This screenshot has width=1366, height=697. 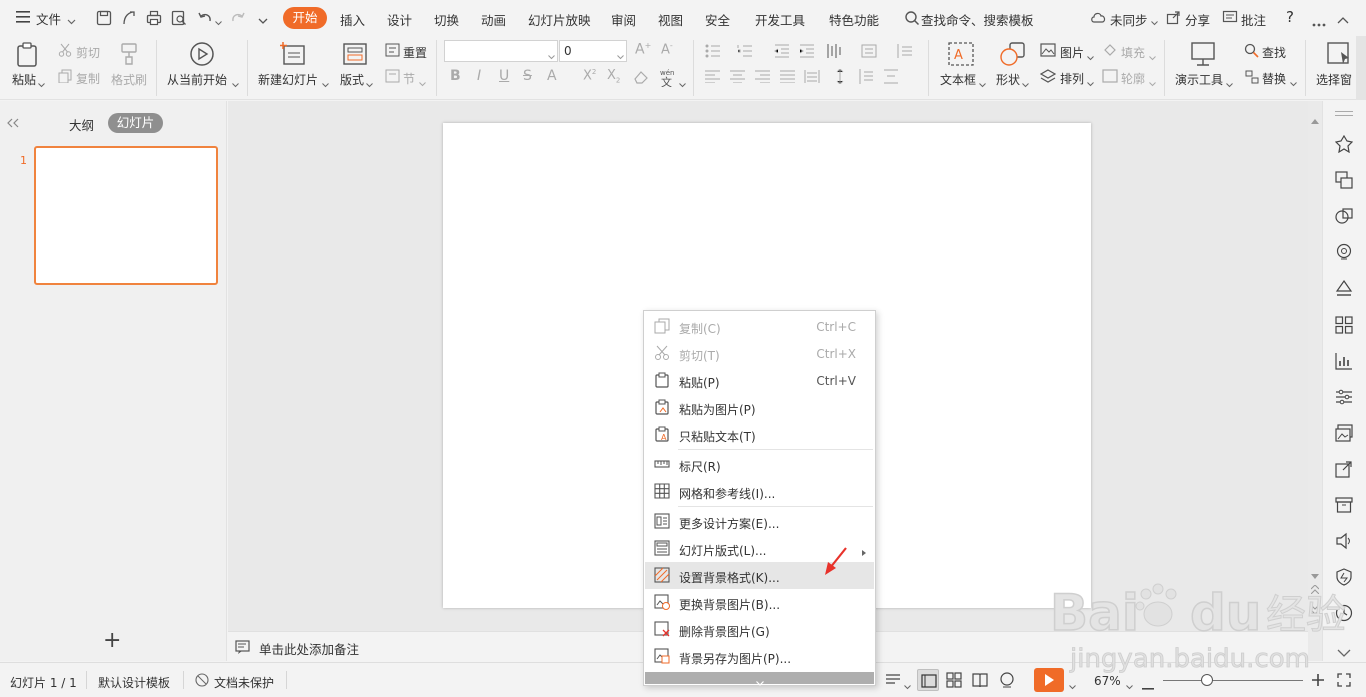 What do you see at coordinates (854, 19) in the screenshot?
I see `tab-special: 特色功能` at bounding box center [854, 19].